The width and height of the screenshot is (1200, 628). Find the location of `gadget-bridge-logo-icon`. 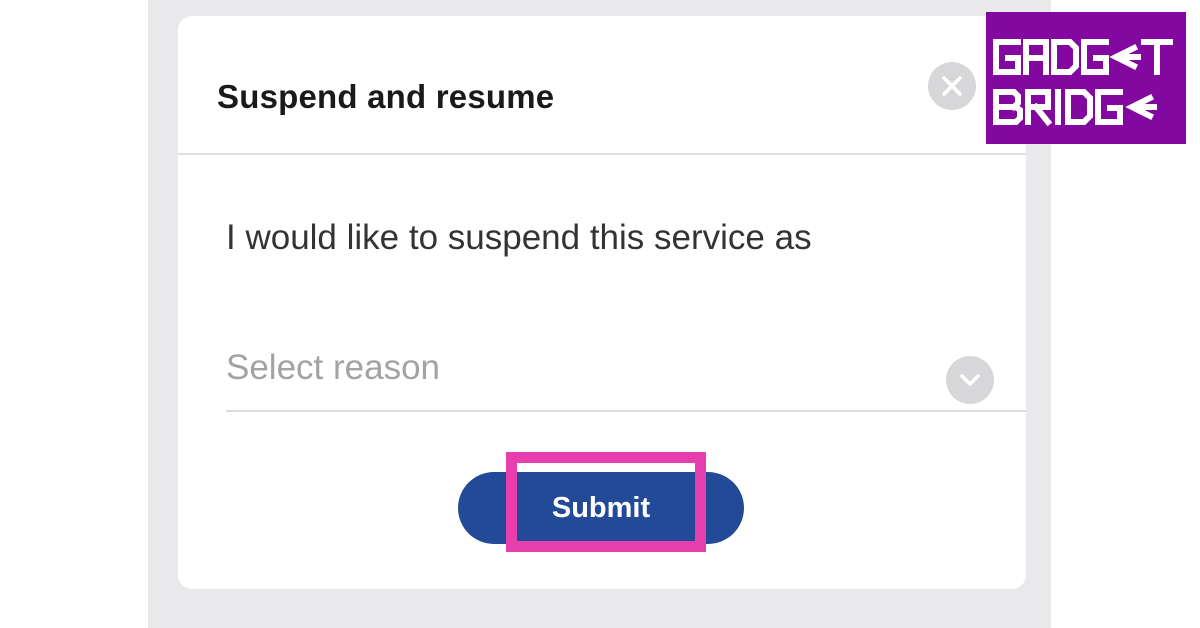

gadget-bridge-logo-icon is located at coordinates (1083, 83).